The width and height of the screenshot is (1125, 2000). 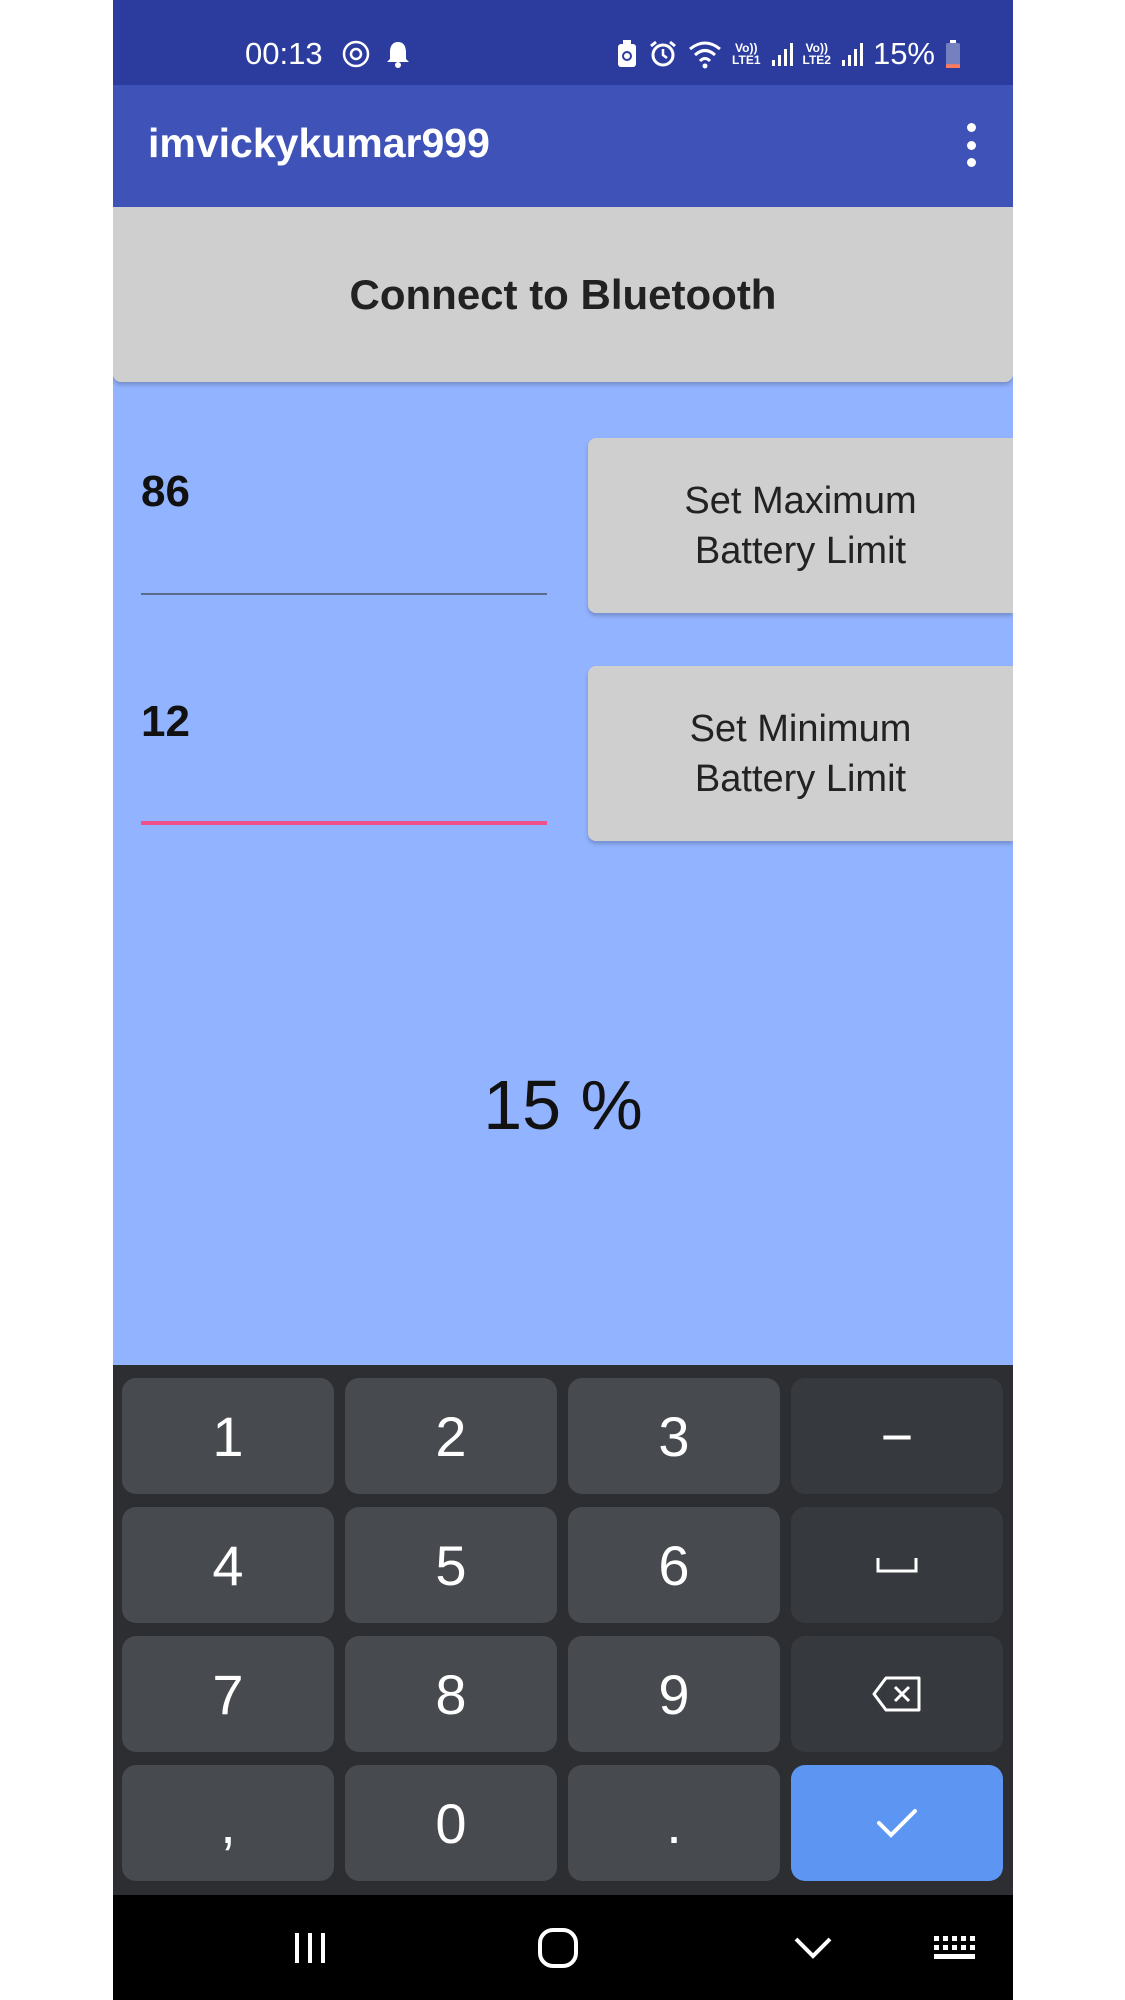 I want to click on min-limit-underline-focused, so click(x=344, y=823).